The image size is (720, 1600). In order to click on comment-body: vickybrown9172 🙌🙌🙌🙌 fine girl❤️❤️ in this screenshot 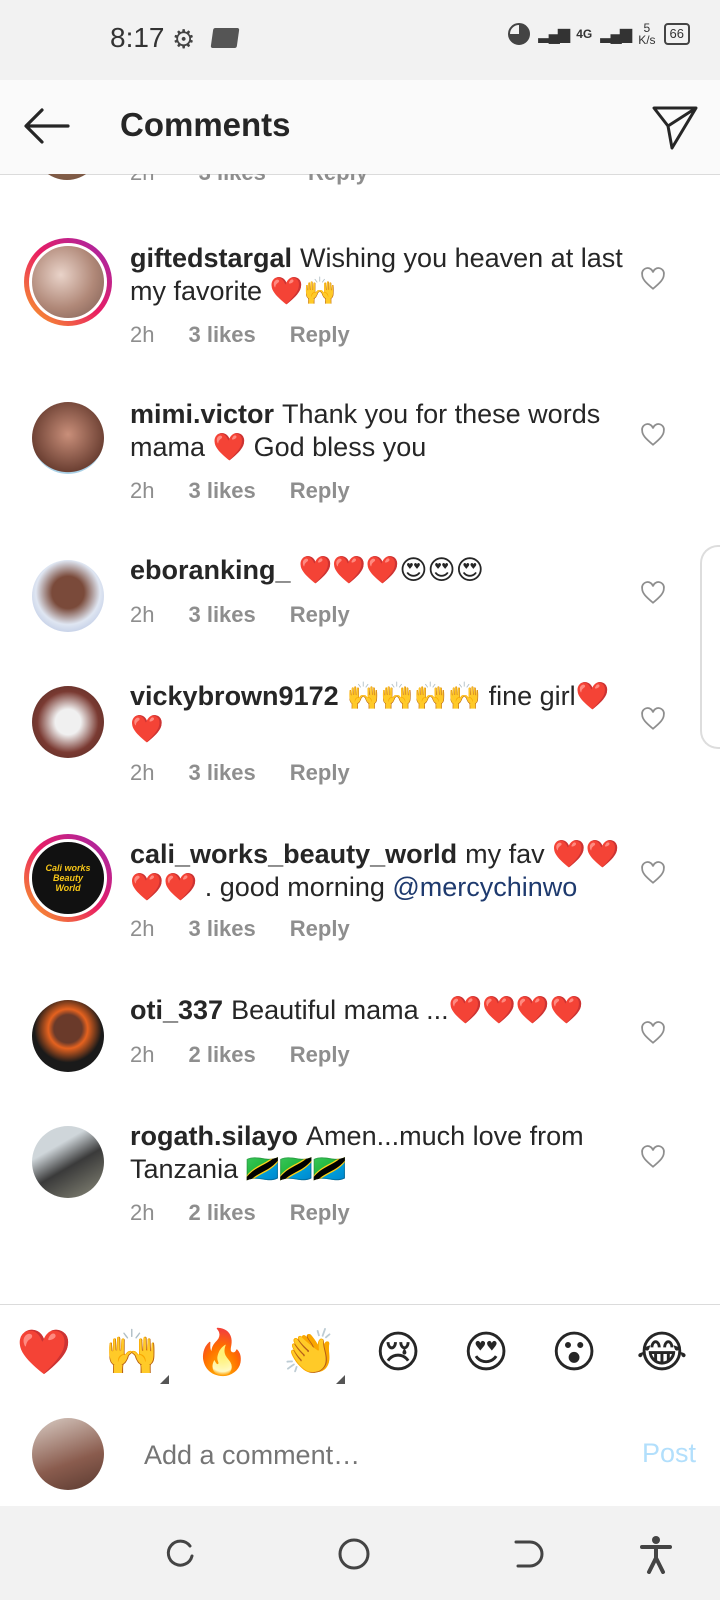, I will do `click(380, 713)`.